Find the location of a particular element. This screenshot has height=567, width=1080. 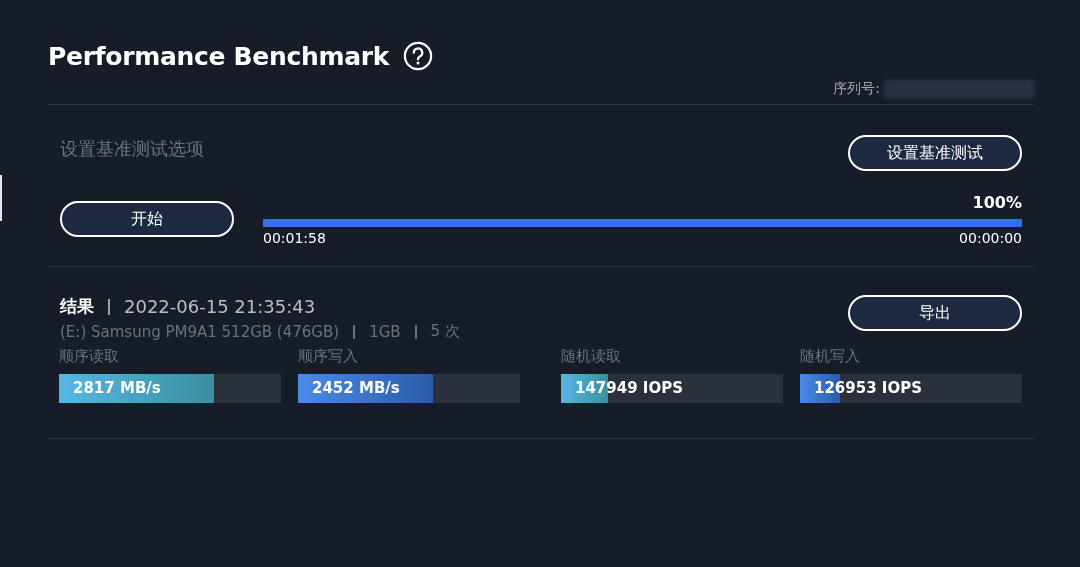

progress-percent: 100% is located at coordinates (997, 203).